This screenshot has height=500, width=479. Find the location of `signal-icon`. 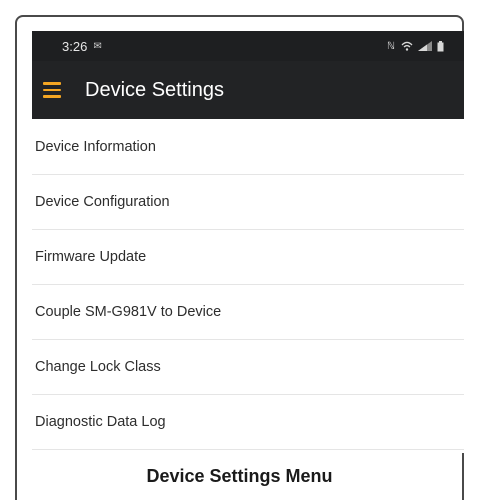

signal-icon is located at coordinates (425, 46).